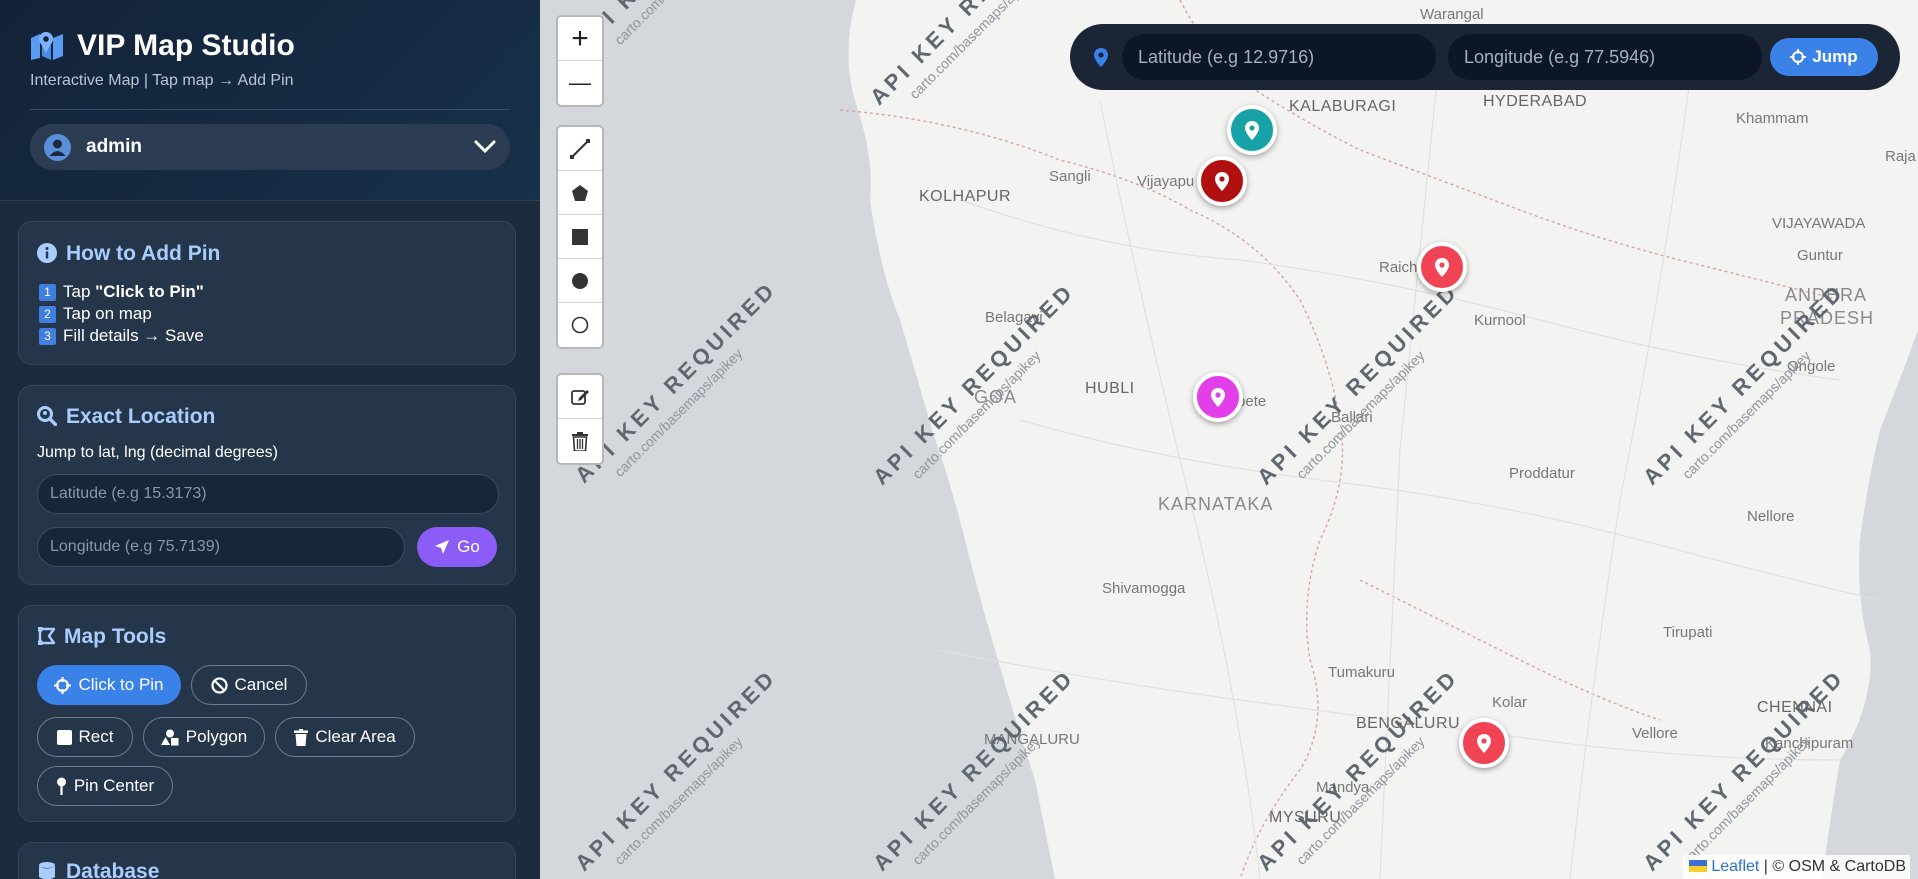 This screenshot has height=879, width=1918. What do you see at coordinates (1500, 320) in the screenshot?
I see `place-label: Kurnool` at bounding box center [1500, 320].